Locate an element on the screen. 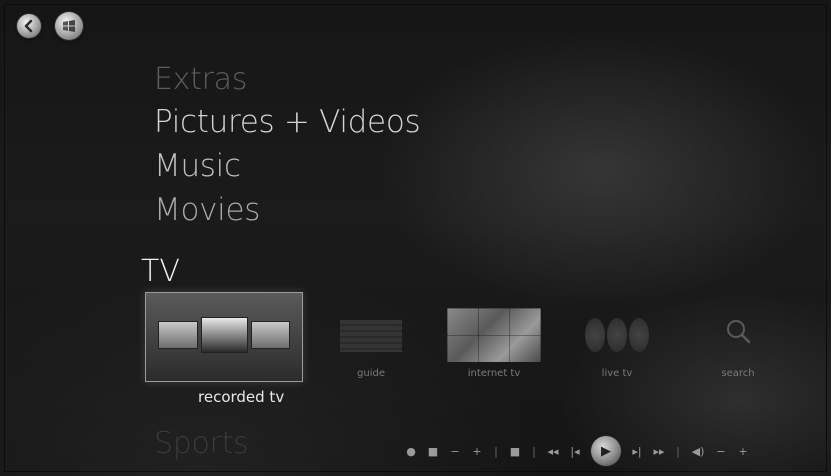  stop-button: ■ is located at coordinates (515, 451).